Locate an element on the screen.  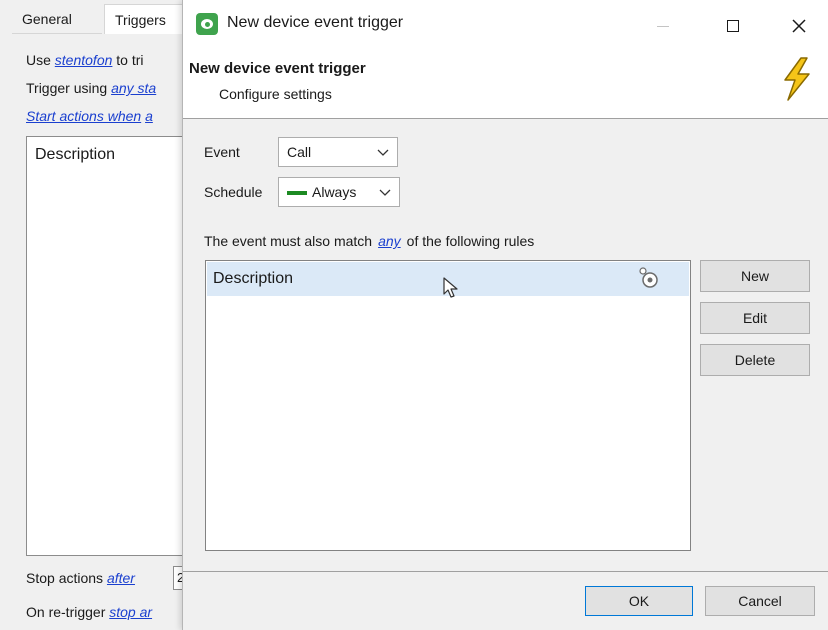
window-title: New device event trigger is located at coordinates (315, 22).